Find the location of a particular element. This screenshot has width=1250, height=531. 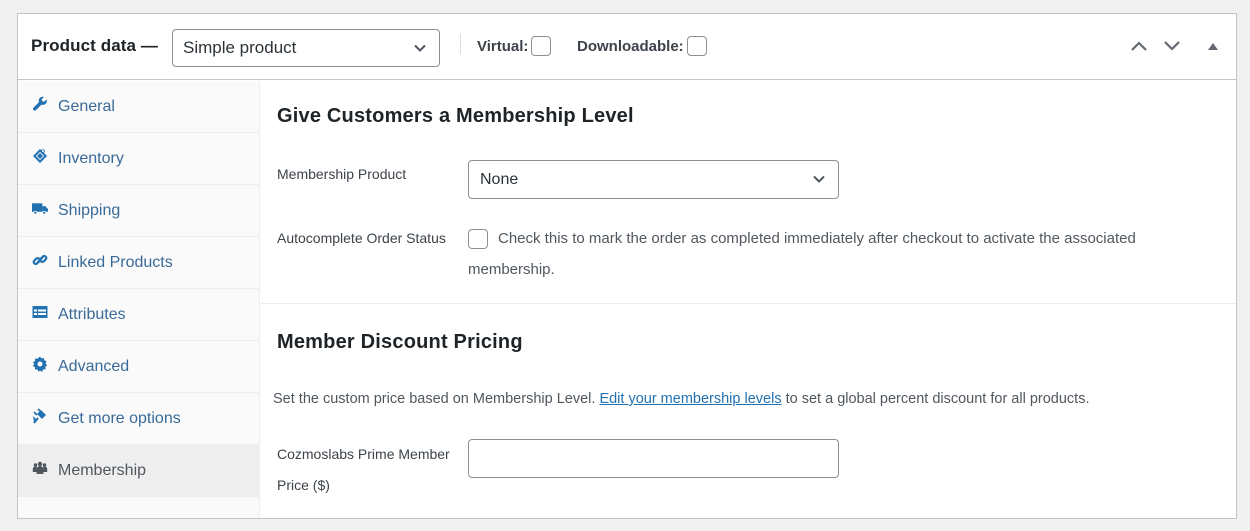

move-up-button is located at coordinates (1139, 46).